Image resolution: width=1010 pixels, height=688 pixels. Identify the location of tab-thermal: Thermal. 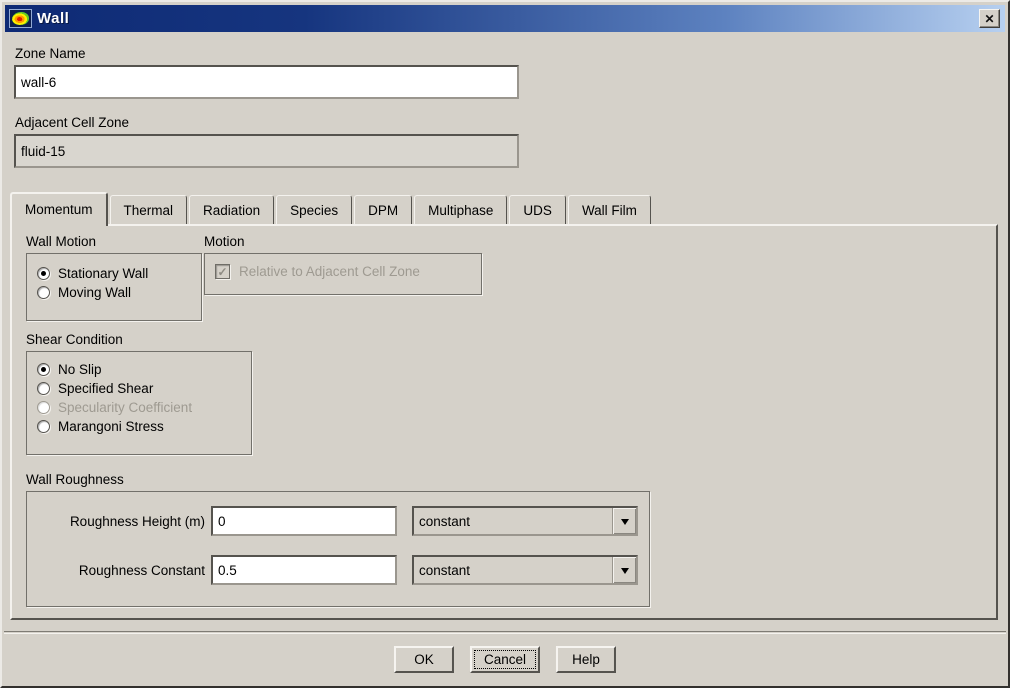
(148, 209).